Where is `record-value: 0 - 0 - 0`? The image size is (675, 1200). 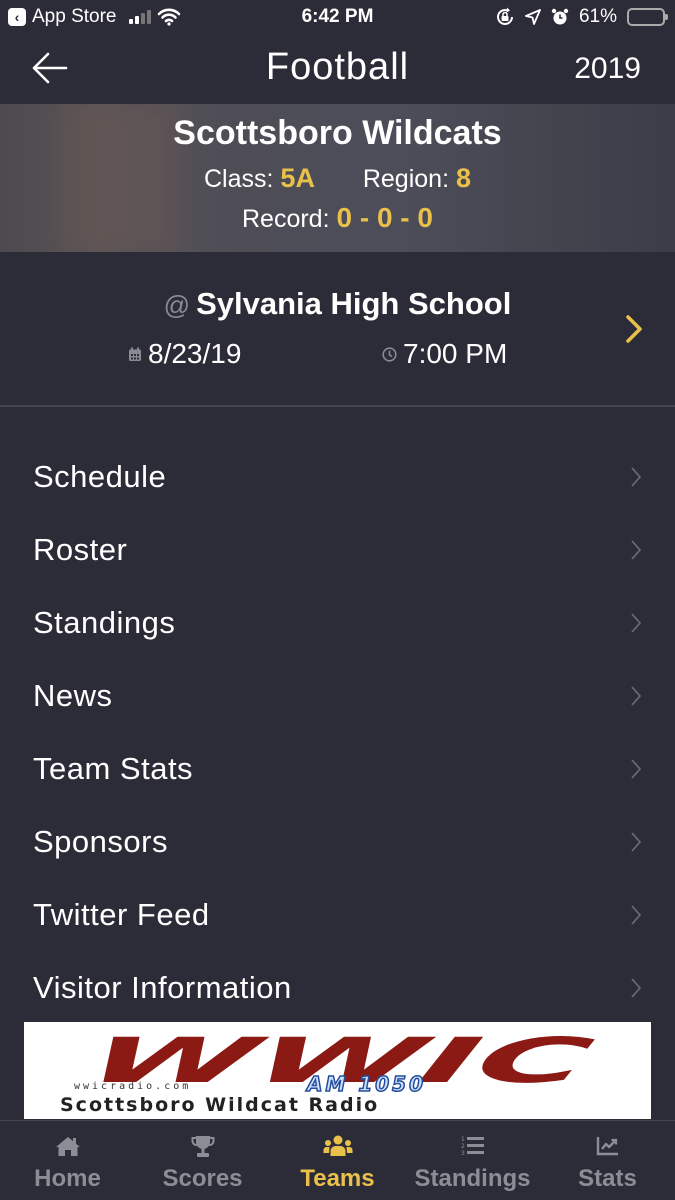
record-value: 0 - 0 - 0 is located at coordinates (384, 217).